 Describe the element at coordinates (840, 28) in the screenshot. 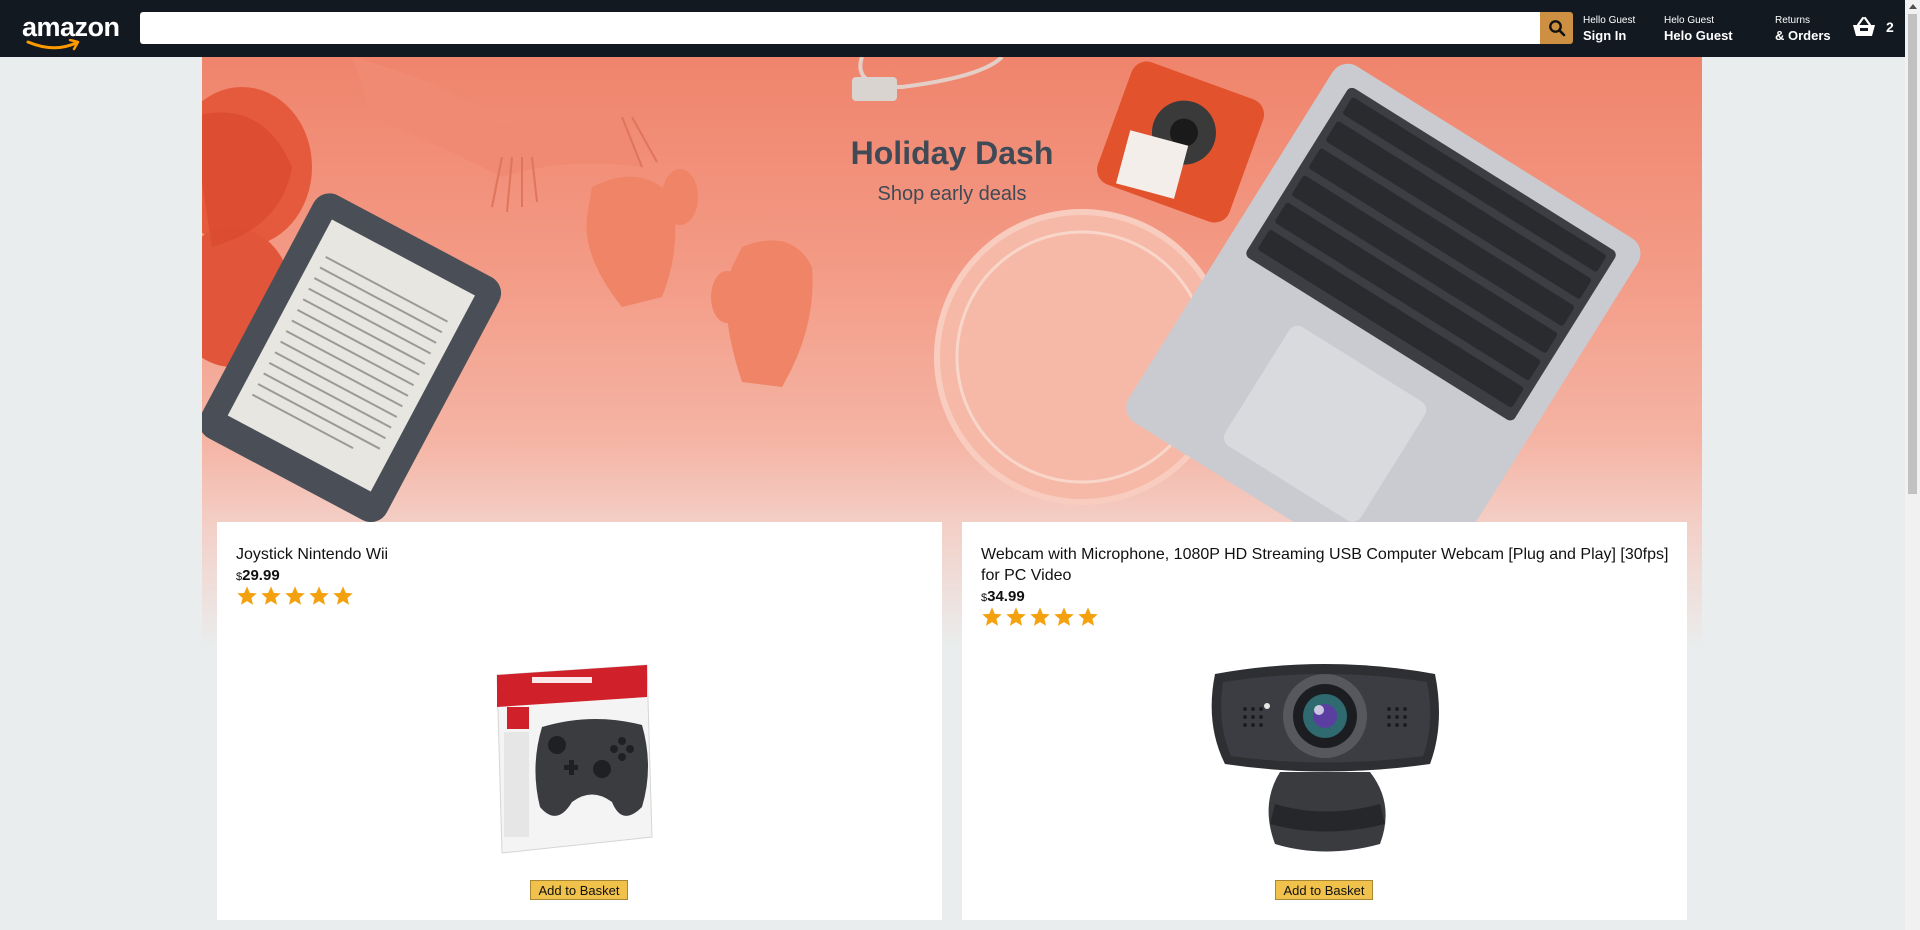

I see `search-input` at that location.